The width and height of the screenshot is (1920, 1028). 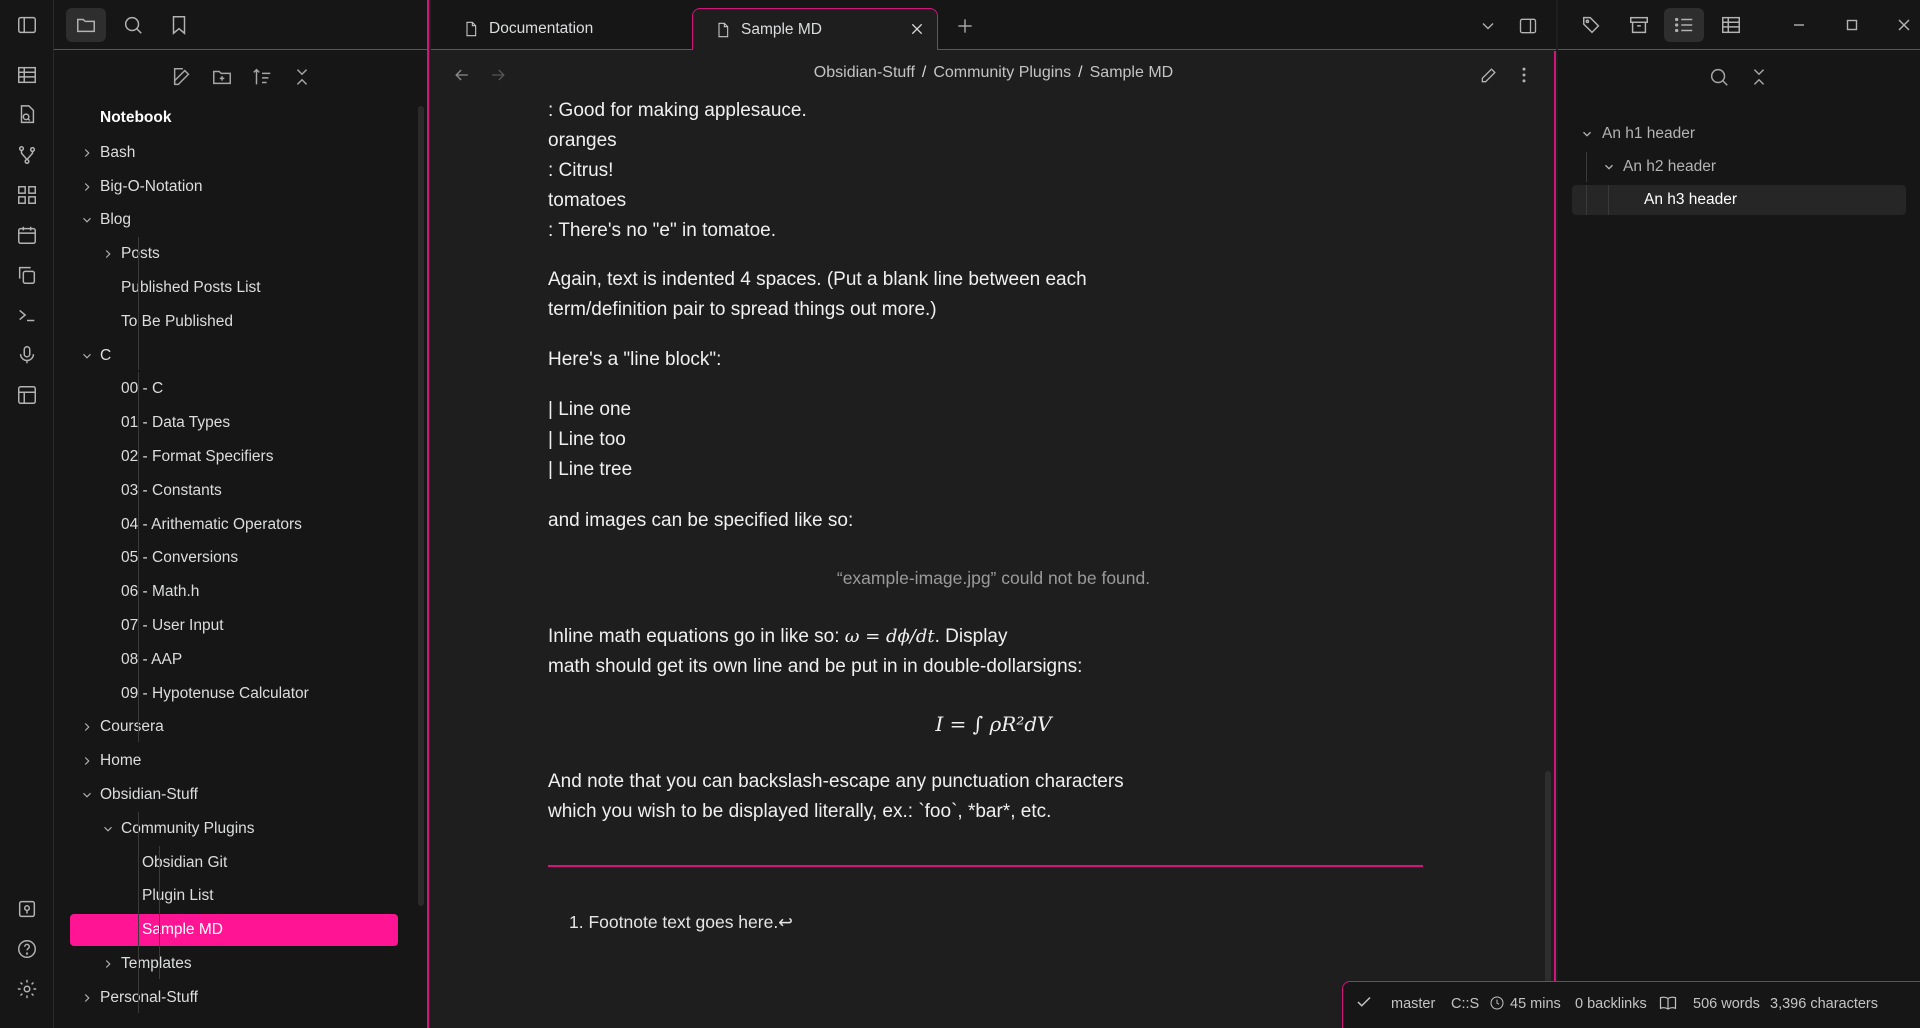 I want to click on paragraph: Here's a "line block":, so click(x=635, y=359).